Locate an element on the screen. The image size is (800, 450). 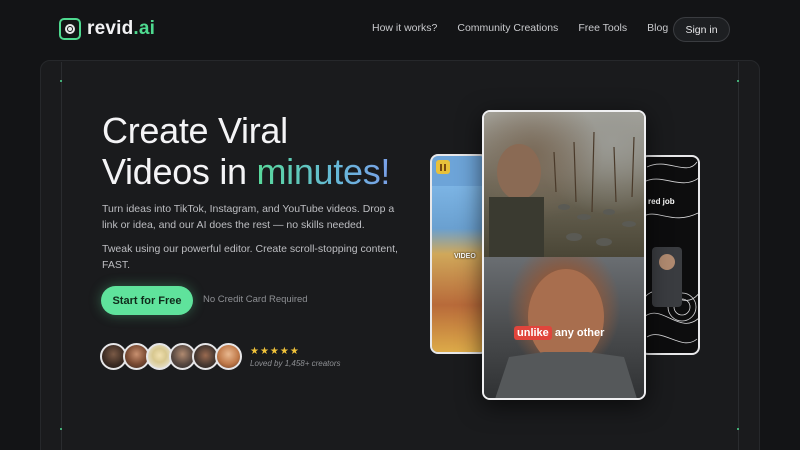
nav-link-free-tools: Free Tools is located at coordinates (602, 28).